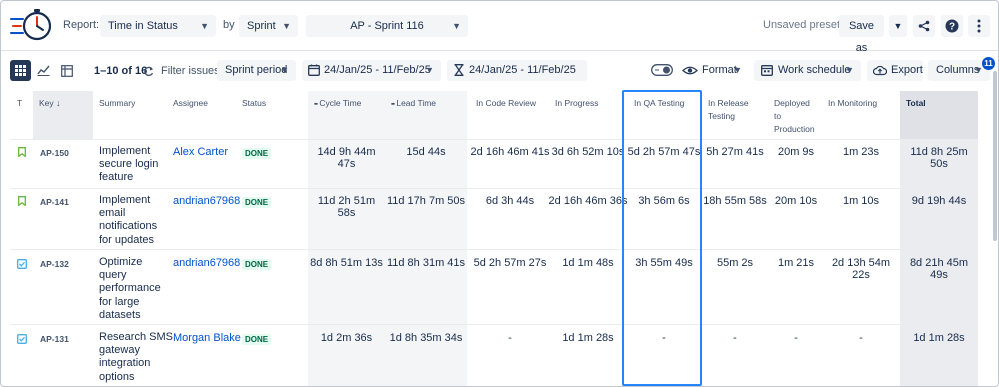 The height and width of the screenshot is (387, 999). I want to click on summary-line: secure login, so click(129, 164).